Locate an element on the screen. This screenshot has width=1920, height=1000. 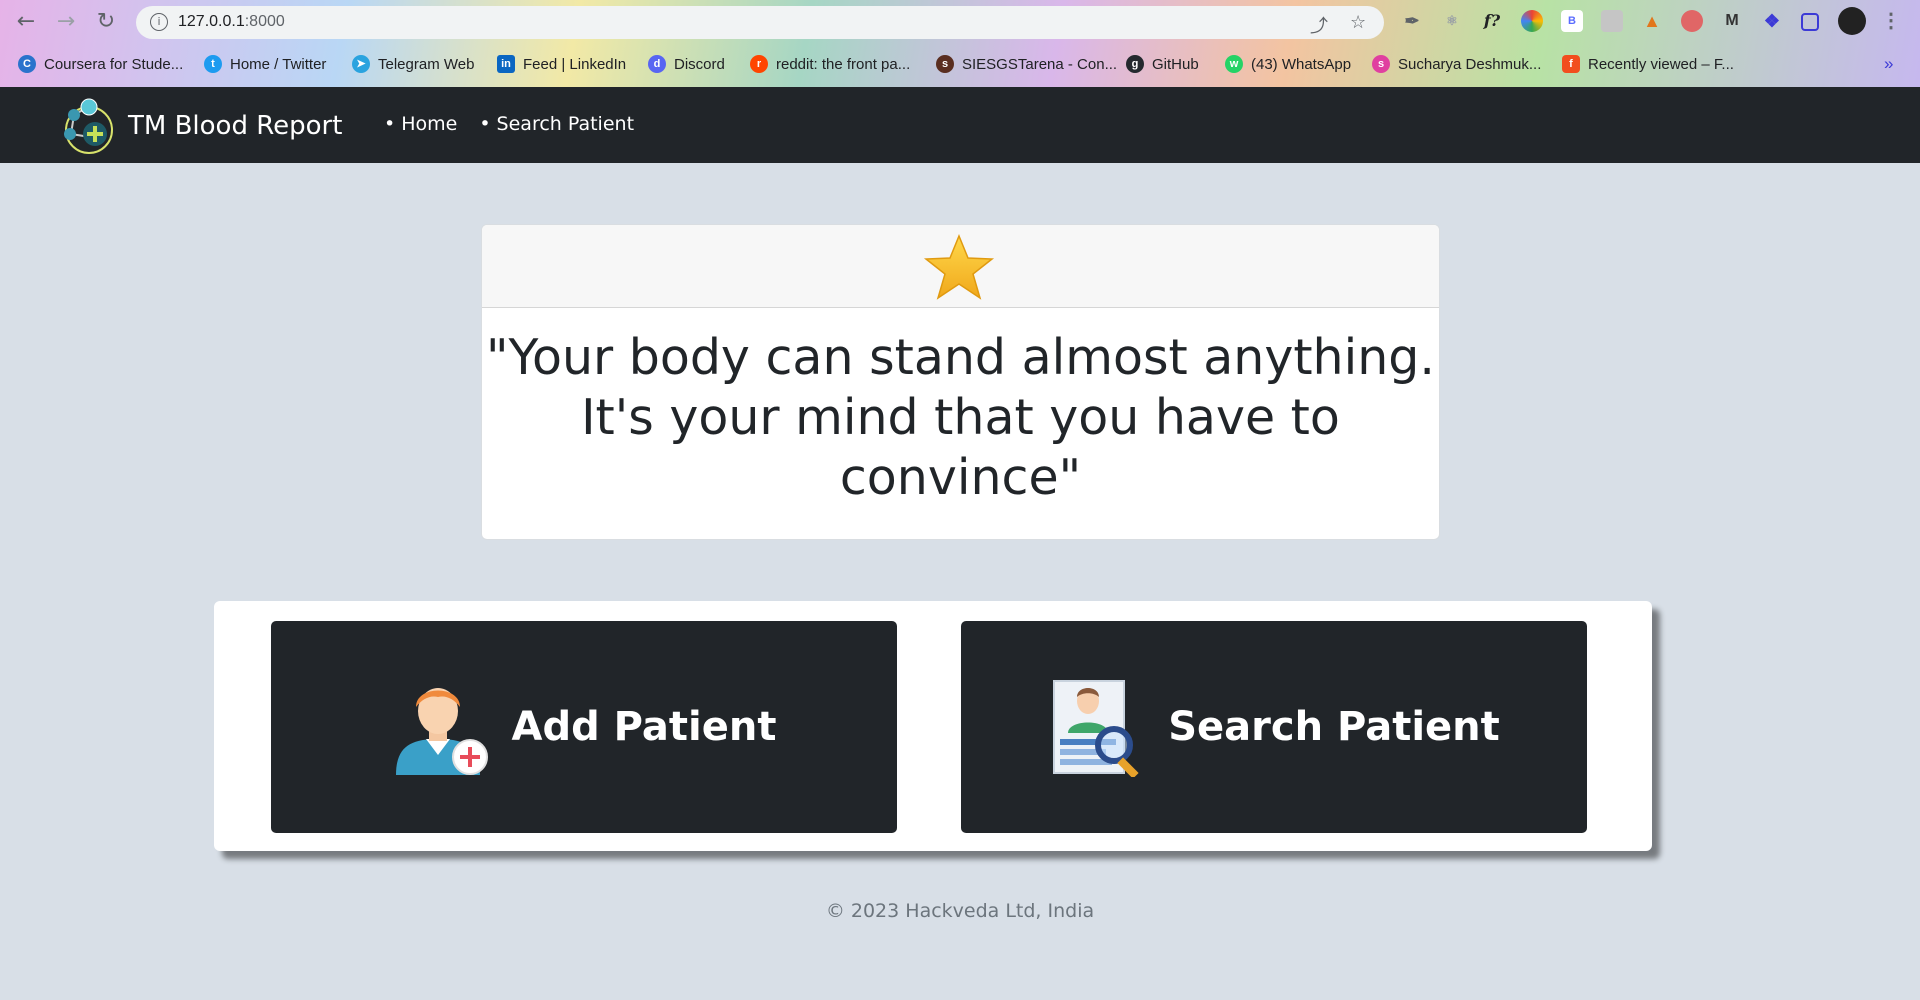
telegram-icon: ➤ is located at coordinates (361, 64).